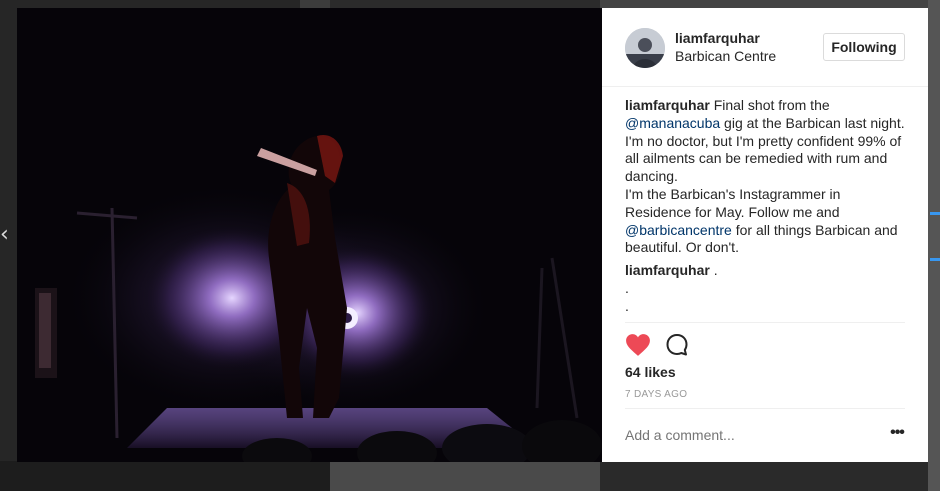 The height and width of the screenshot is (491, 940). I want to click on heart-icon, so click(638, 345).